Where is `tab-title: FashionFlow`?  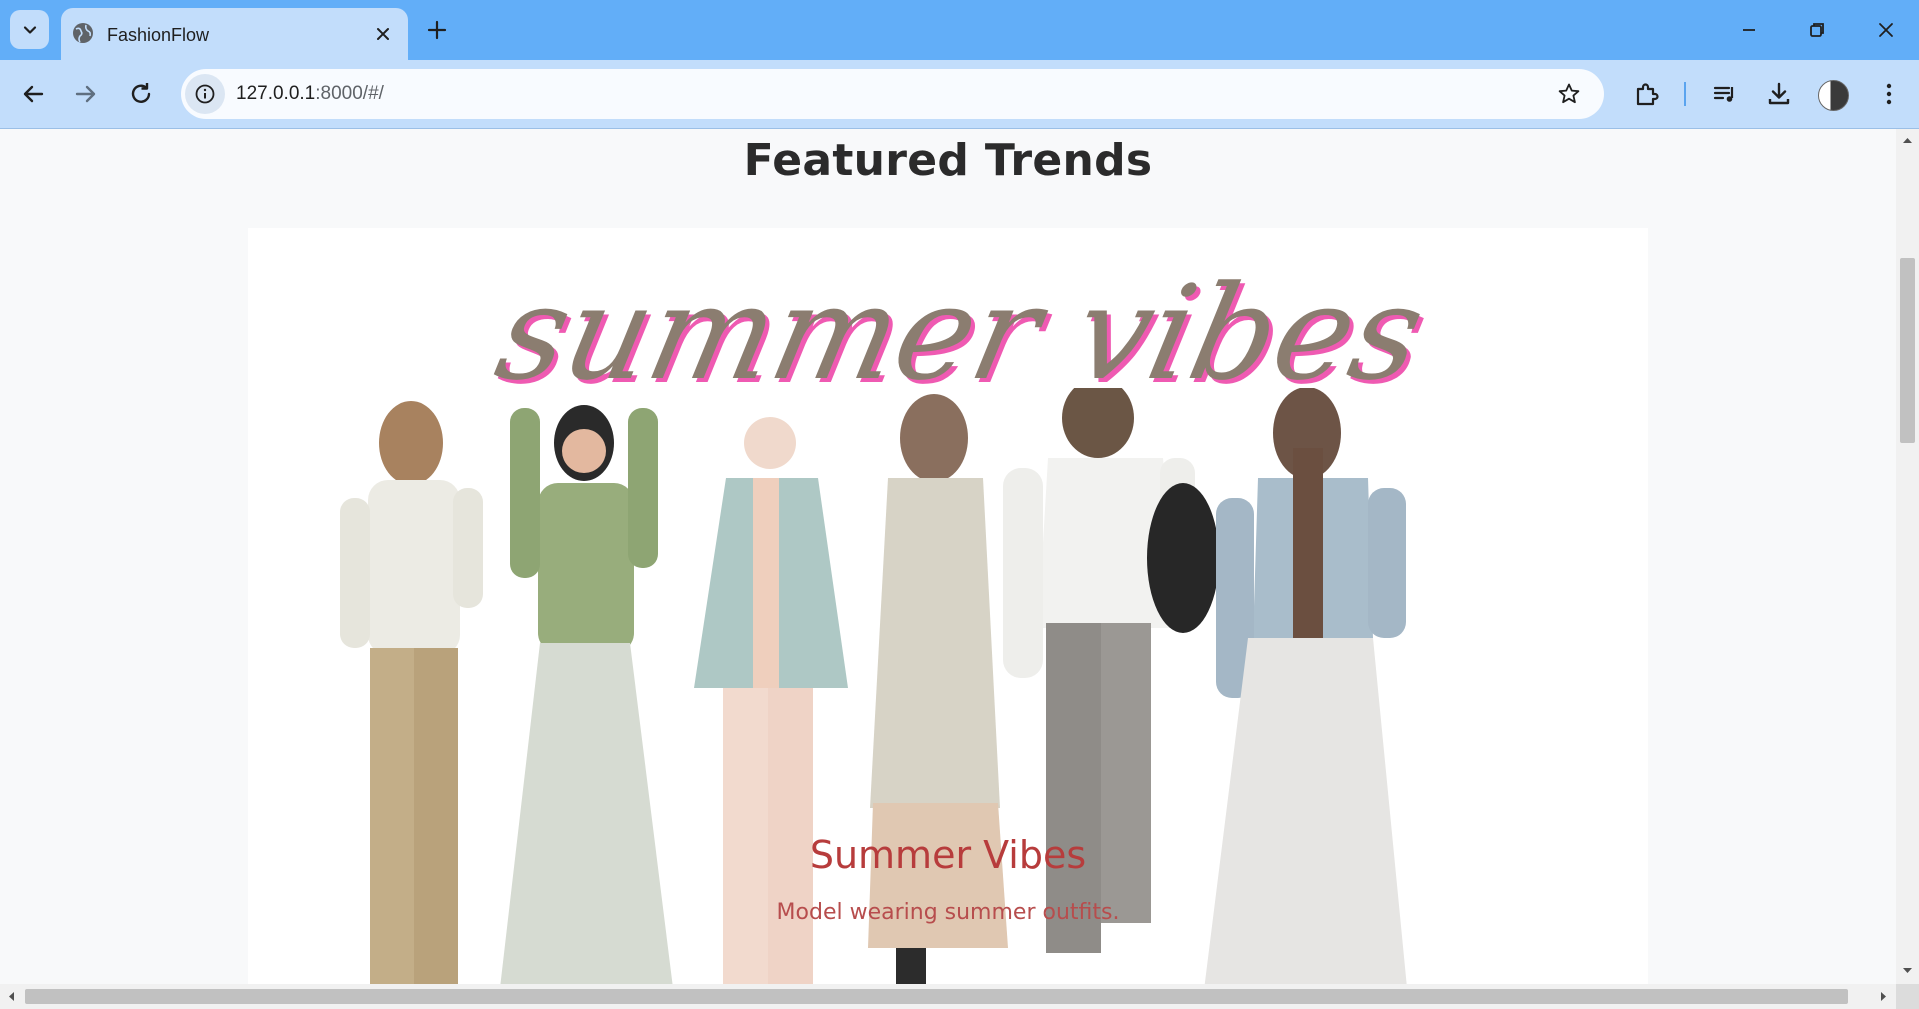 tab-title: FashionFlow is located at coordinates (158, 35).